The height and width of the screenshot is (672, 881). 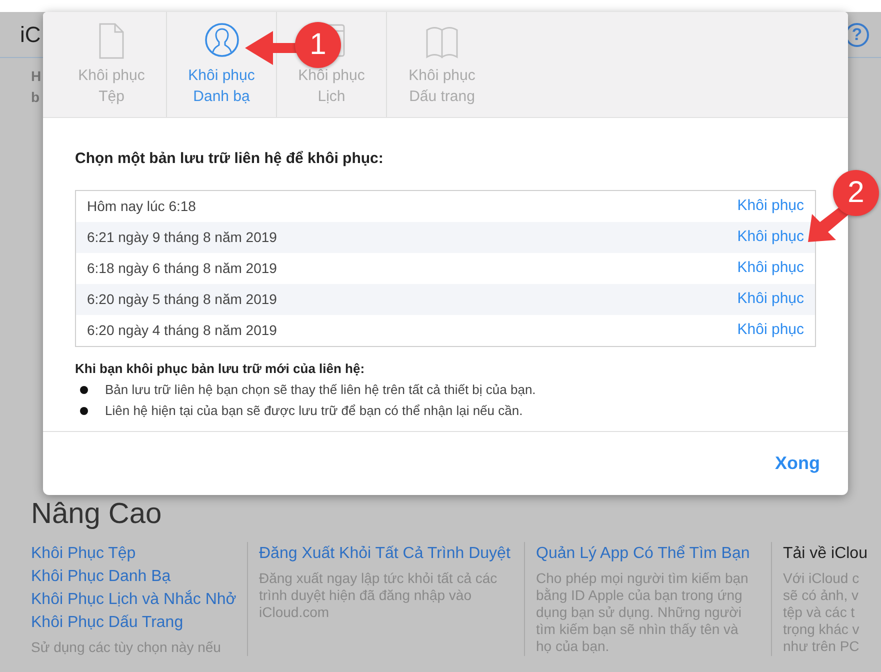 I want to click on description-line: dụng bạn sử dụng. Những người, so click(x=639, y=612).